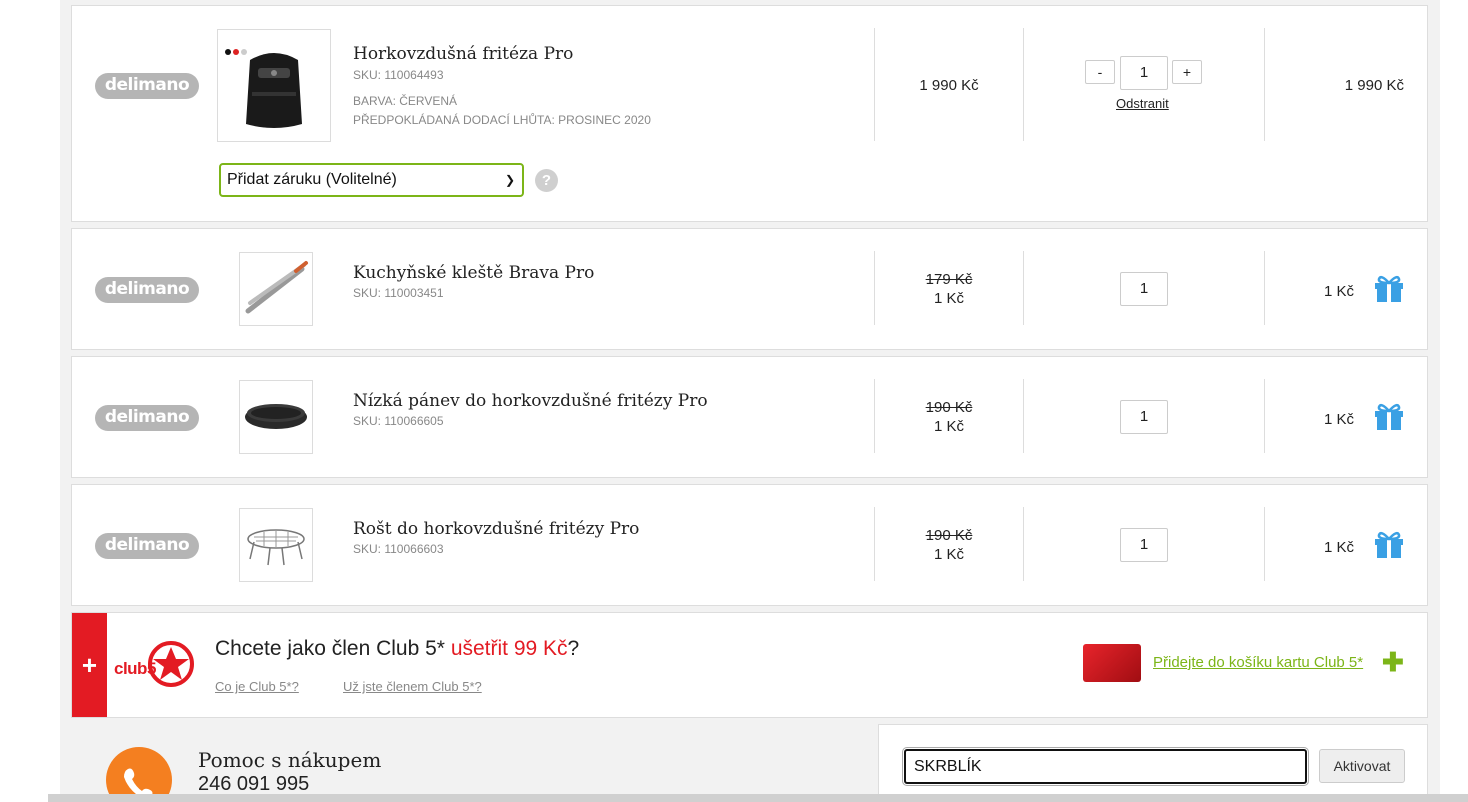  What do you see at coordinates (398, 549) in the screenshot?
I see `product-sku: SKU: 110066603` at bounding box center [398, 549].